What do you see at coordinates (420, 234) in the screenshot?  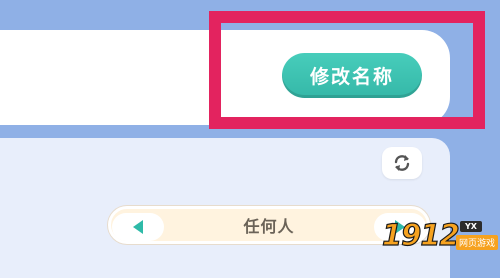 I see `watermark-number: 1912` at bounding box center [420, 234].